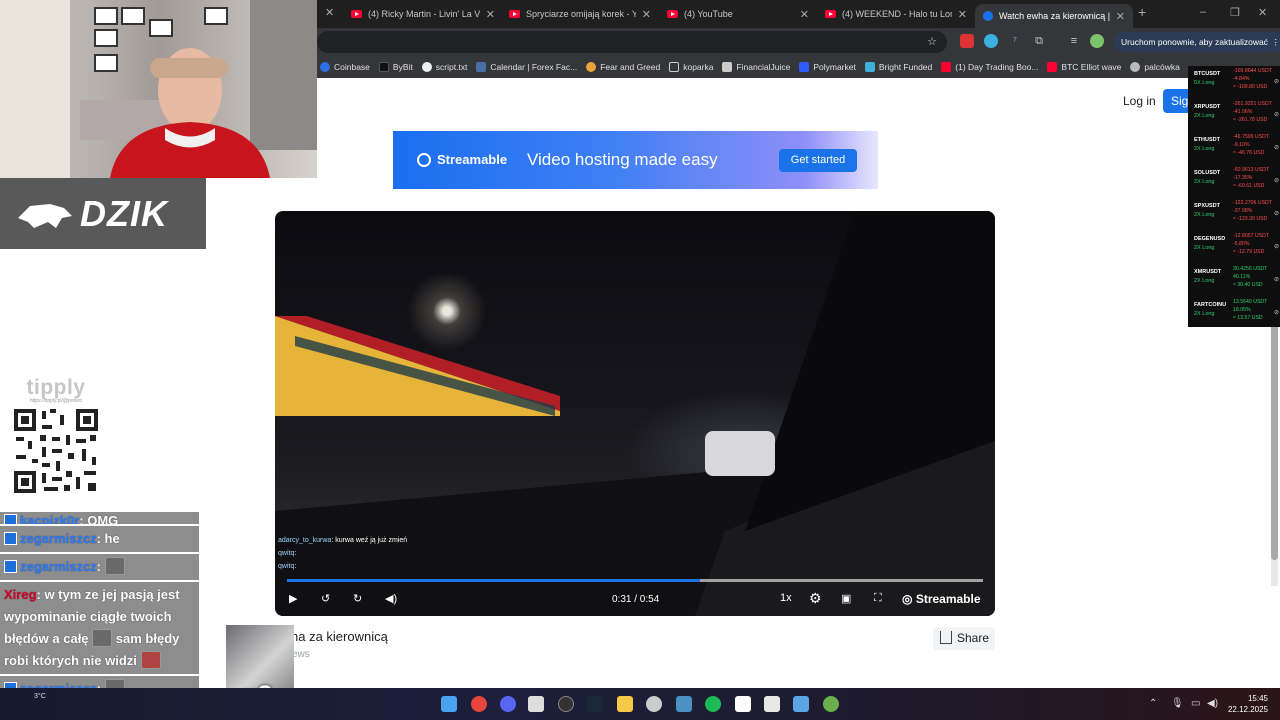 Image resolution: width=1280 pixels, height=720 pixels. What do you see at coordinates (1247, 704) in the screenshot?
I see `system-clock: 15:45 22.12.2025` at bounding box center [1247, 704].